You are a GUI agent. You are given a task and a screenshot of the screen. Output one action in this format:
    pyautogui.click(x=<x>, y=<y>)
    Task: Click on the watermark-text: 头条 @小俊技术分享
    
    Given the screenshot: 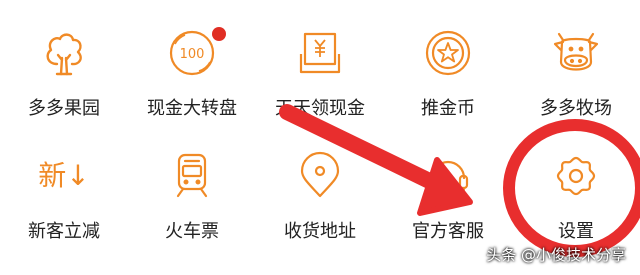 What is the action you would take?
    pyautogui.click(x=556, y=255)
    